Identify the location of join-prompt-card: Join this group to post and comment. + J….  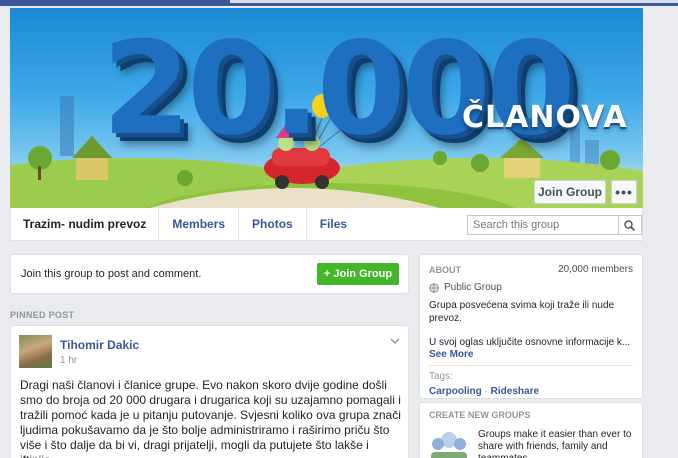
(209, 274).